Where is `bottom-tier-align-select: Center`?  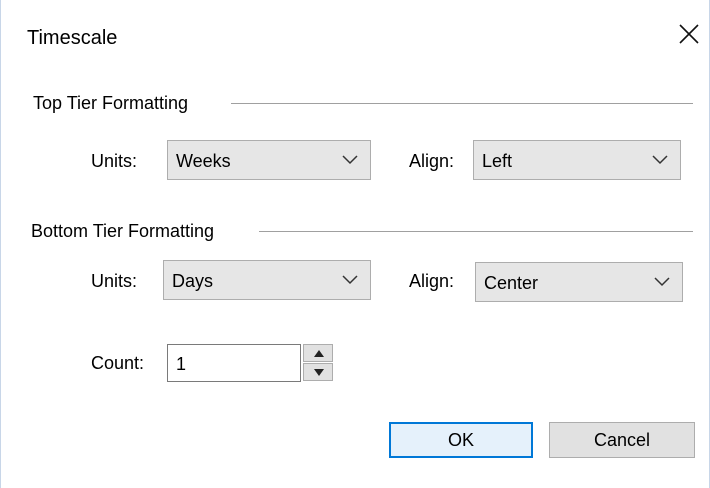 bottom-tier-align-select: Center is located at coordinates (579, 282).